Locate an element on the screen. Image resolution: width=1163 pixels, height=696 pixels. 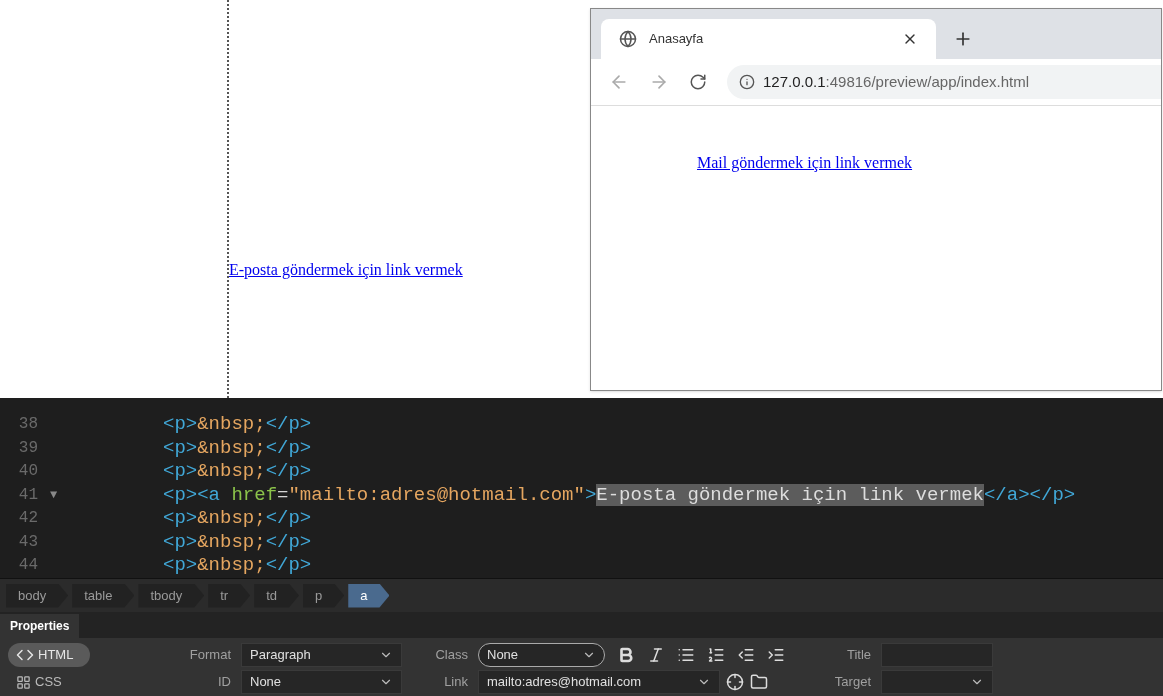
reload-icon is located at coordinates (698, 82).